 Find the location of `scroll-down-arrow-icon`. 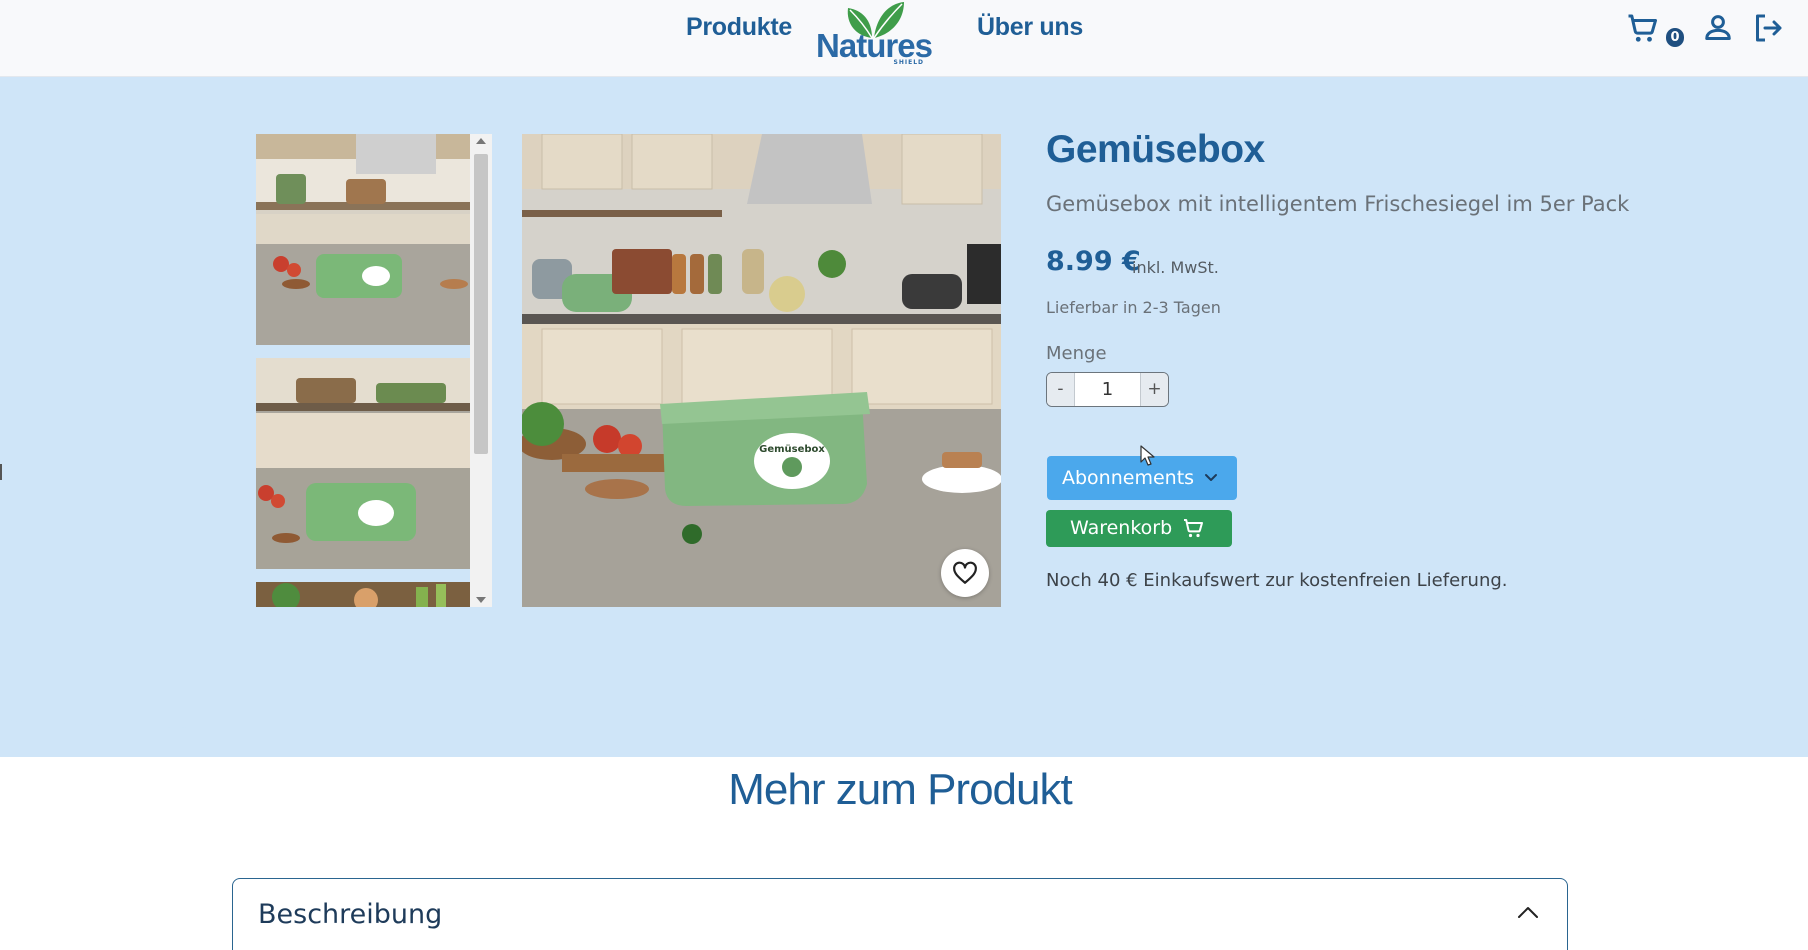

scroll-down-arrow-icon is located at coordinates (481, 600).